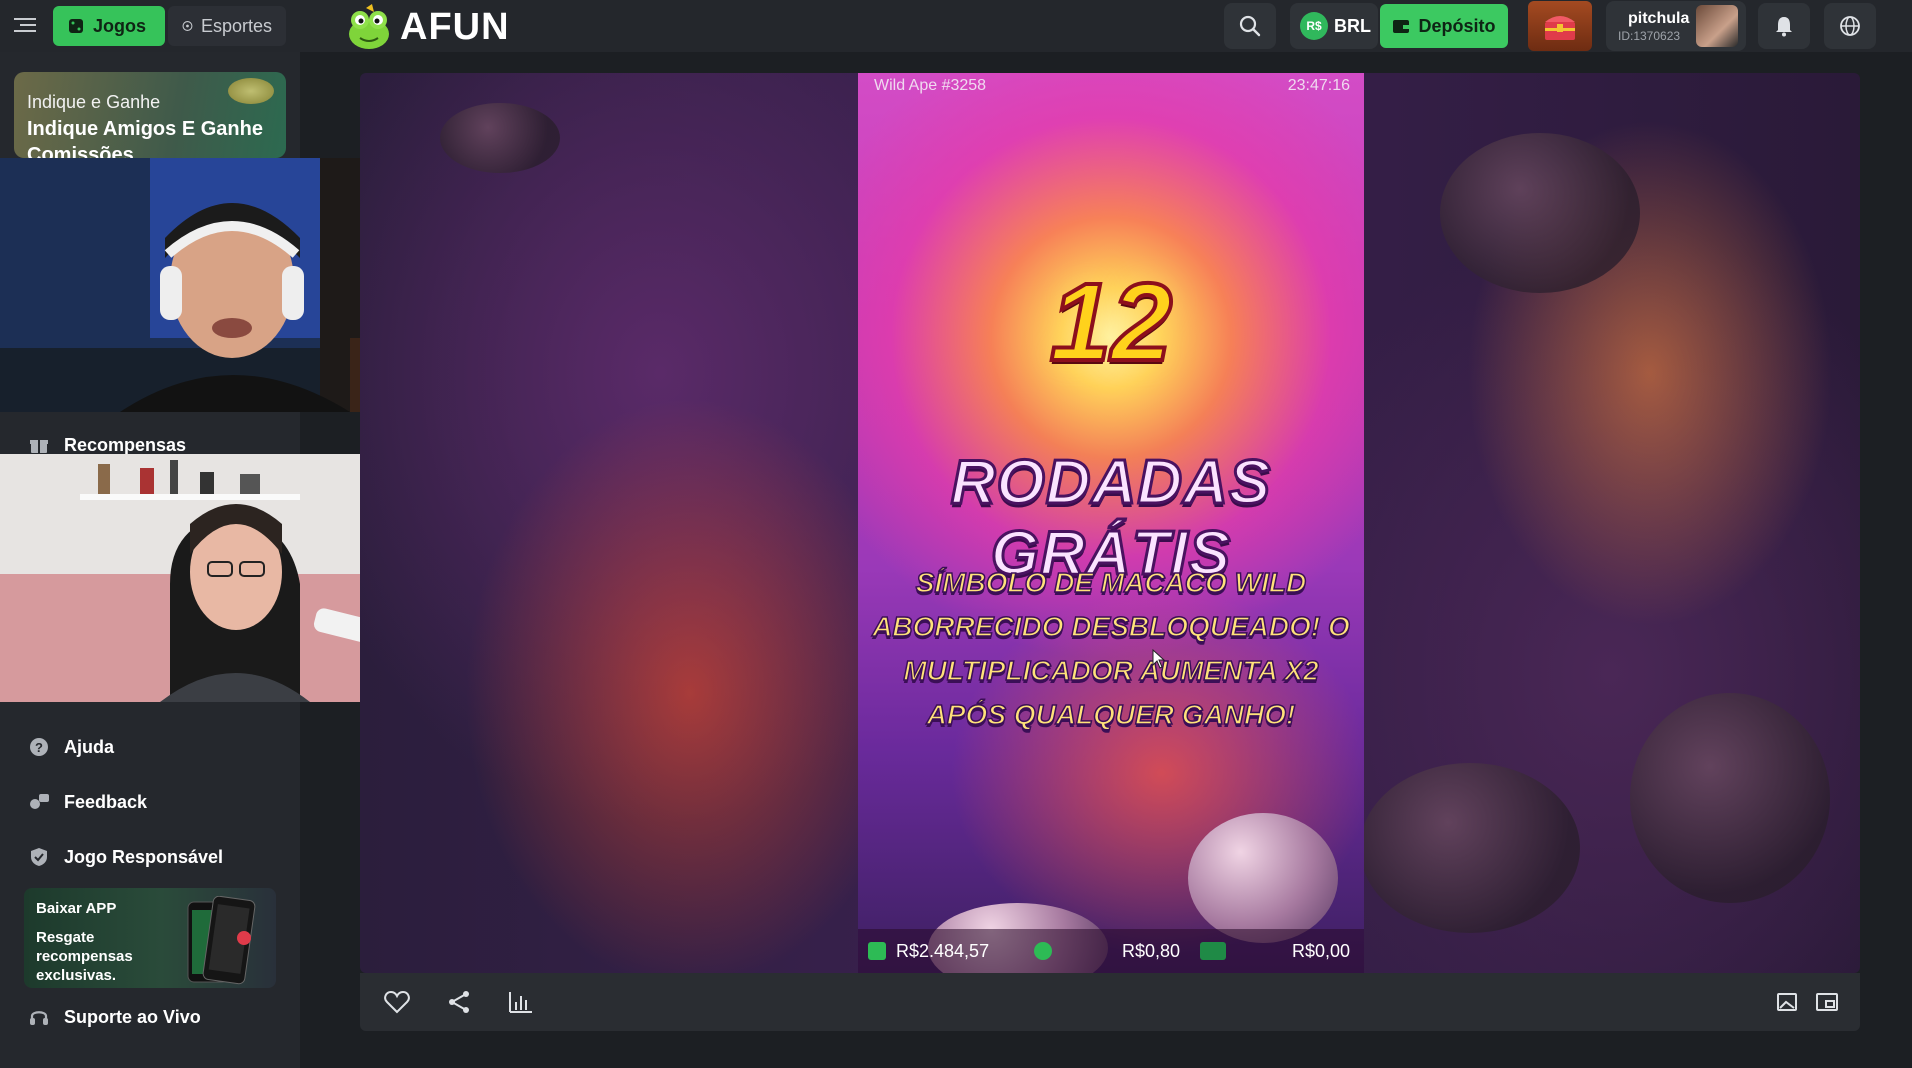 The width and height of the screenshot is (1912, 1068). I want to click on game-time: 23:47:16, so click(1318, 85).